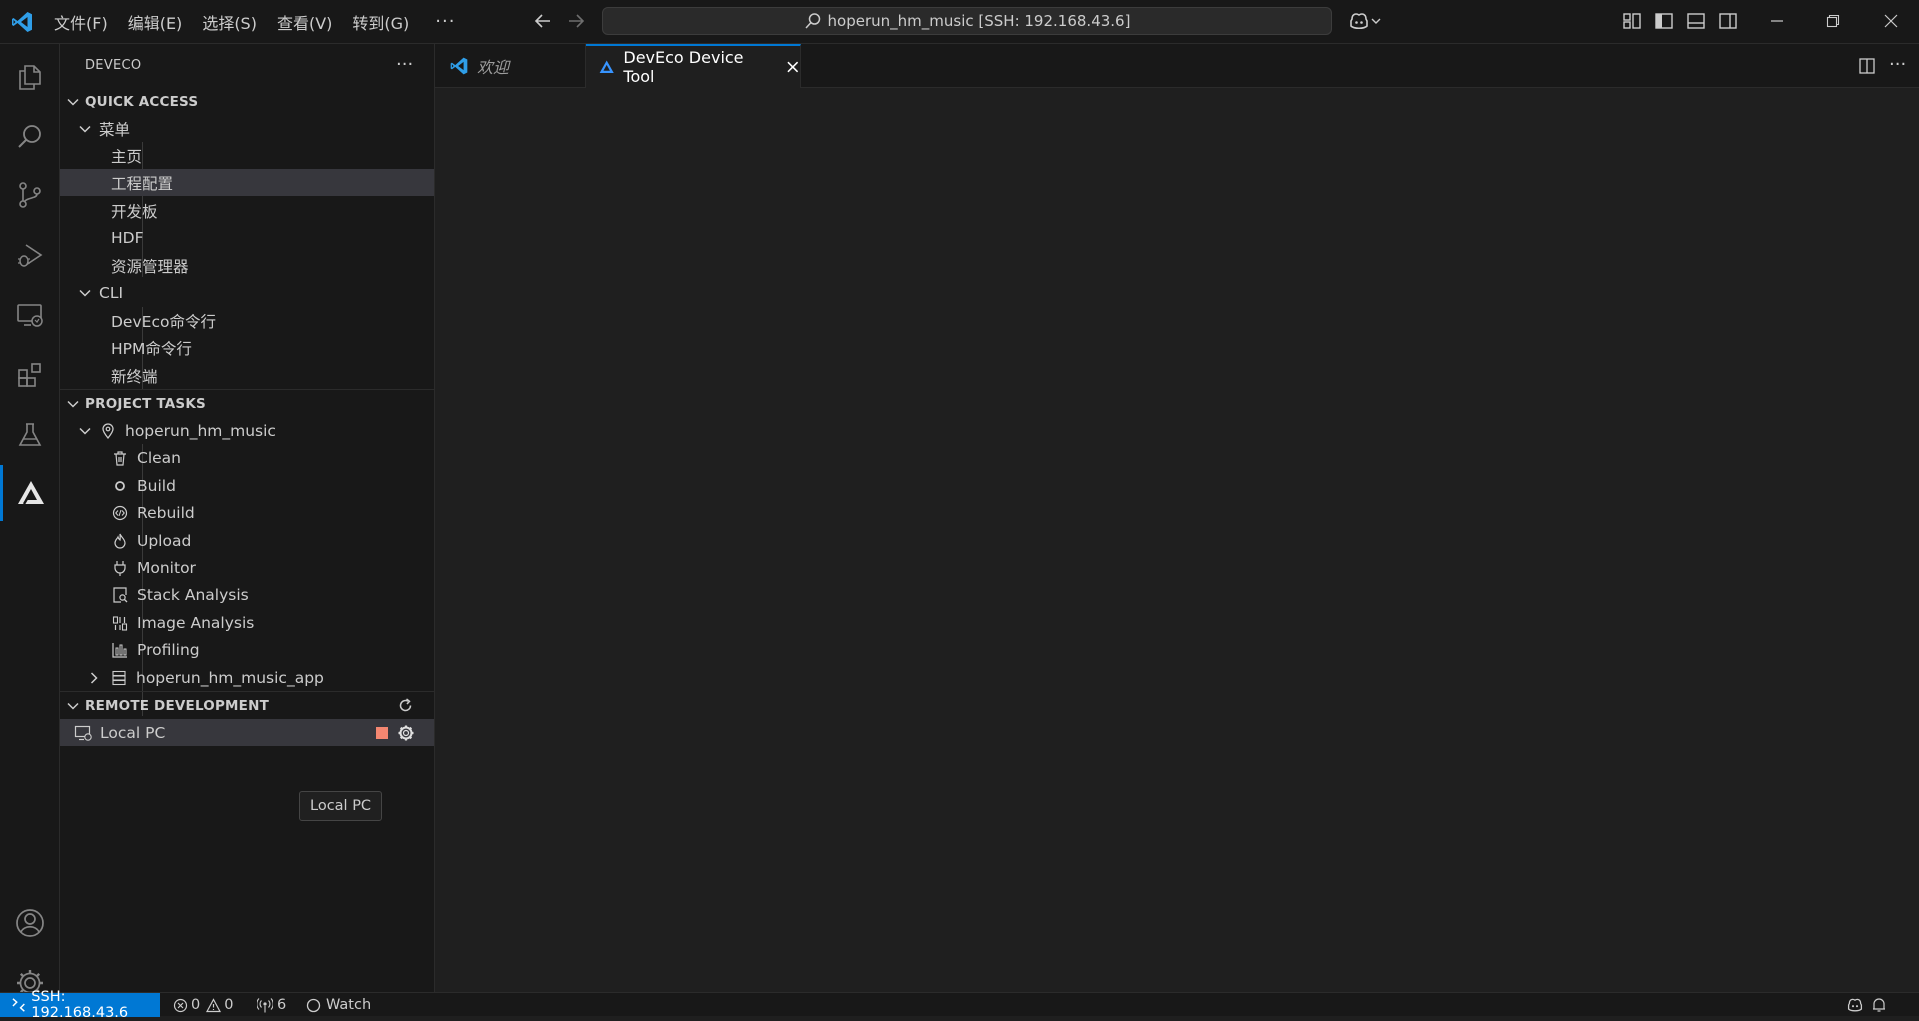 The height and width of the screenshot is (1021, 1919). Describe the element at coordinates (1368, 21) in the screenshot. I see `copilot-button` at that location.